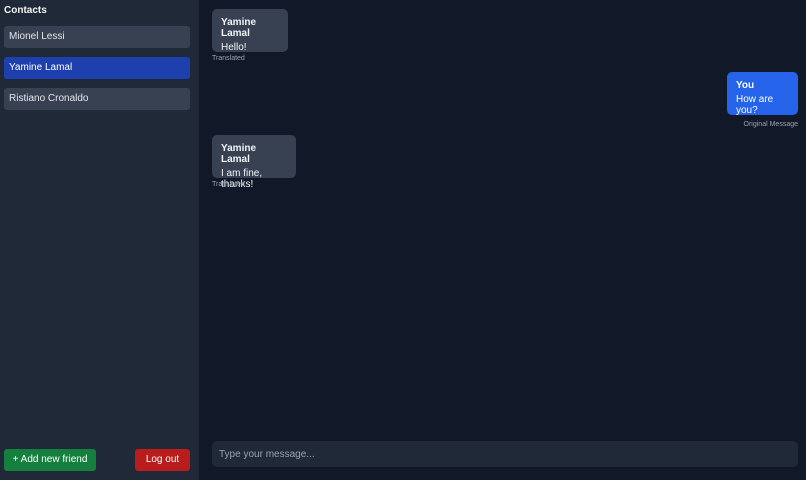 Image resolution: width=806 pixels, height=480 pixels. I want to click on message-bubble: Yamine Lamal Hello!, so click(250, 31).